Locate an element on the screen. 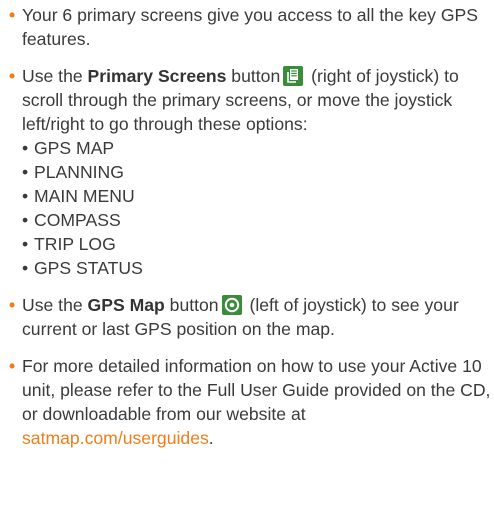  option-item: • COMPASS is located at coordinates (71, 220).